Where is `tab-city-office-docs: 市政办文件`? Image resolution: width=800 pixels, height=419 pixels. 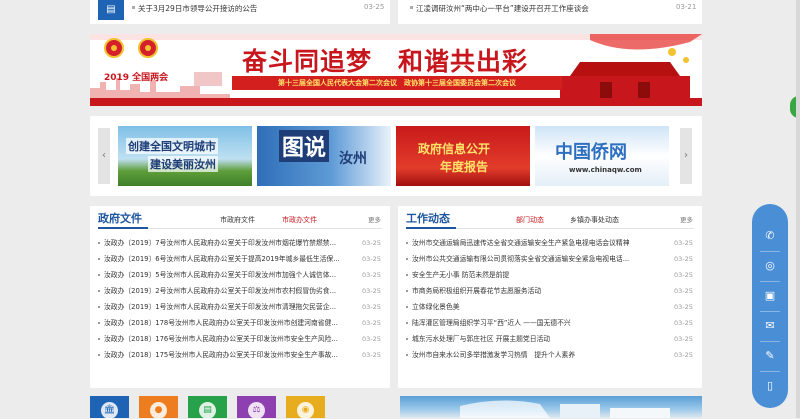 tab-city-office-docs: 市政办文件 is located at coordinates (299, 220).